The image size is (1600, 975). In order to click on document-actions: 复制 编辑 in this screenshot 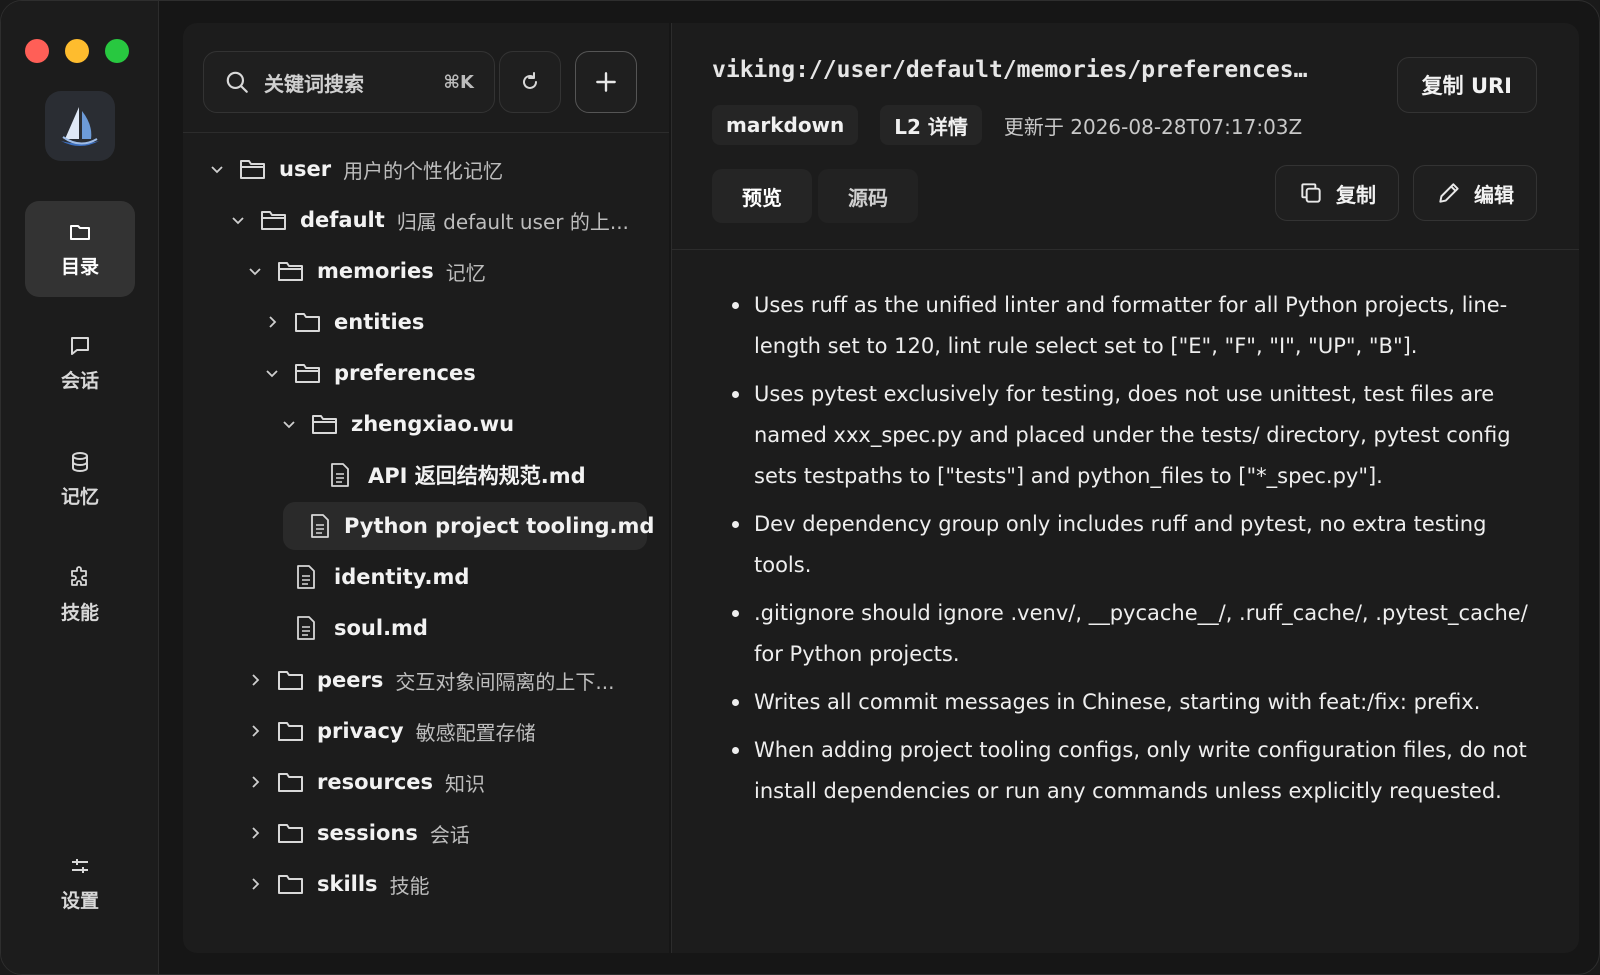, I will do `click(1406, 193)`.